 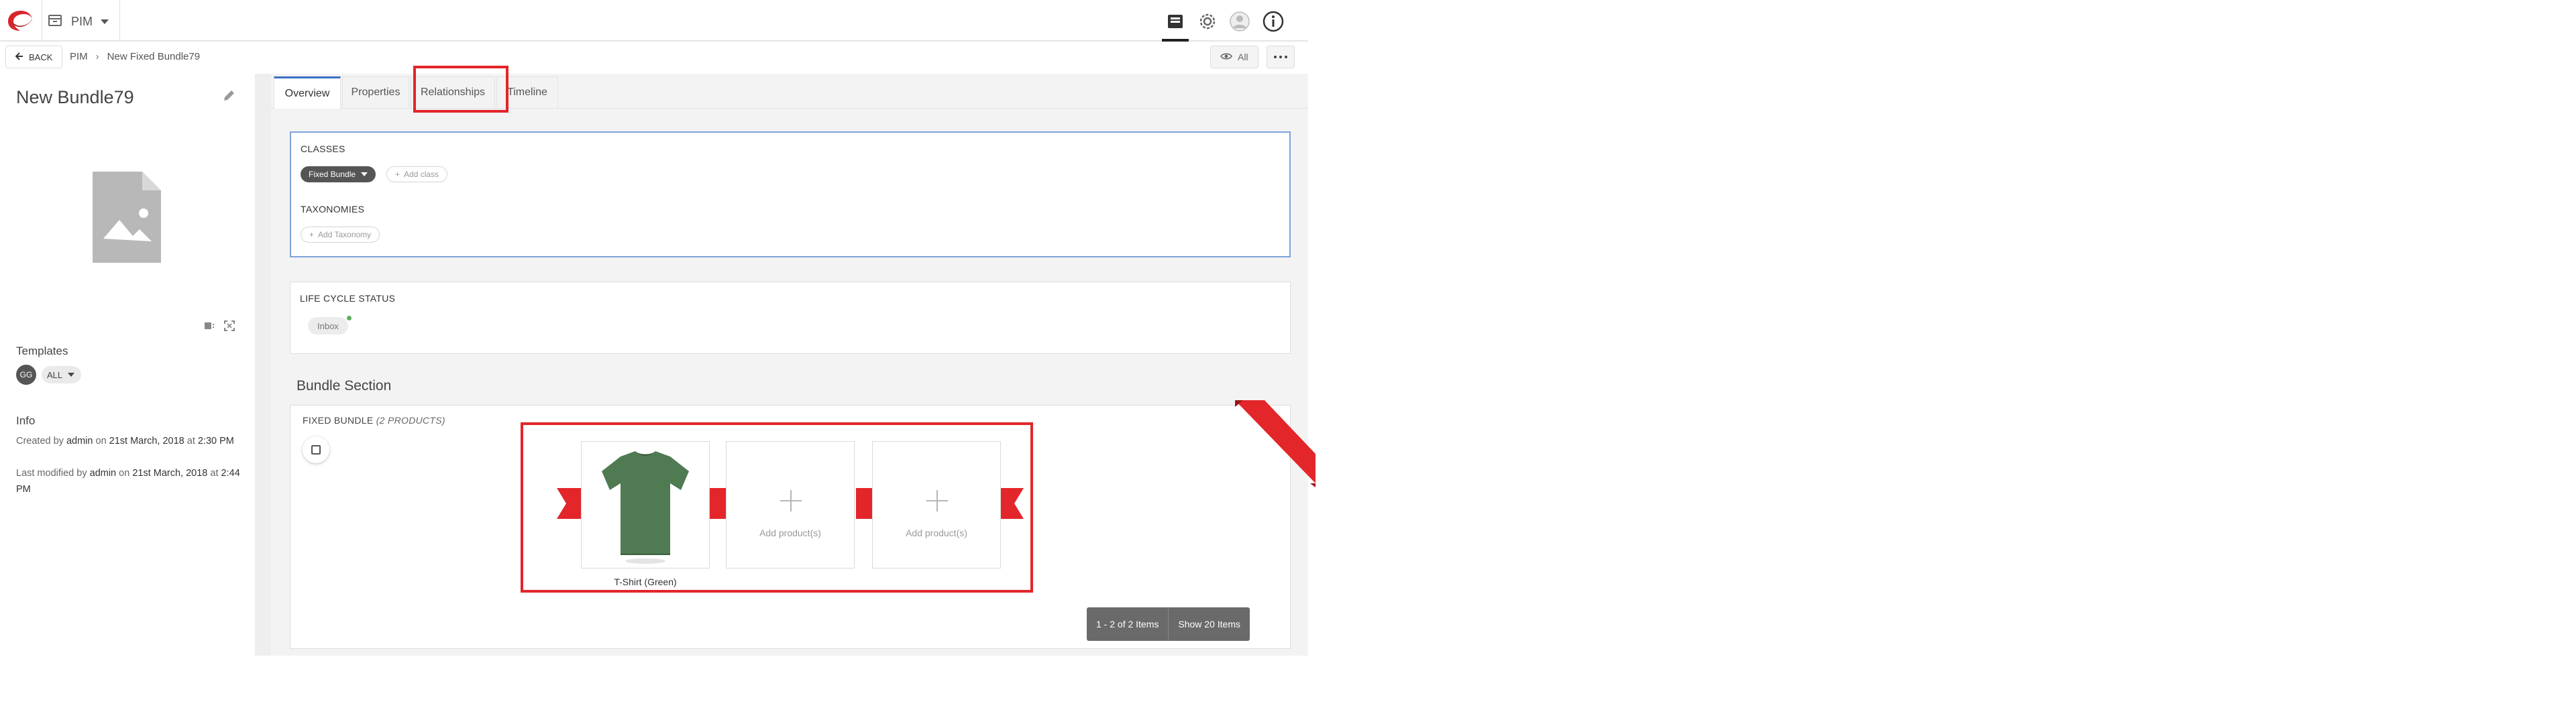 I want to click on app-icon, so click(x=55, y=22).